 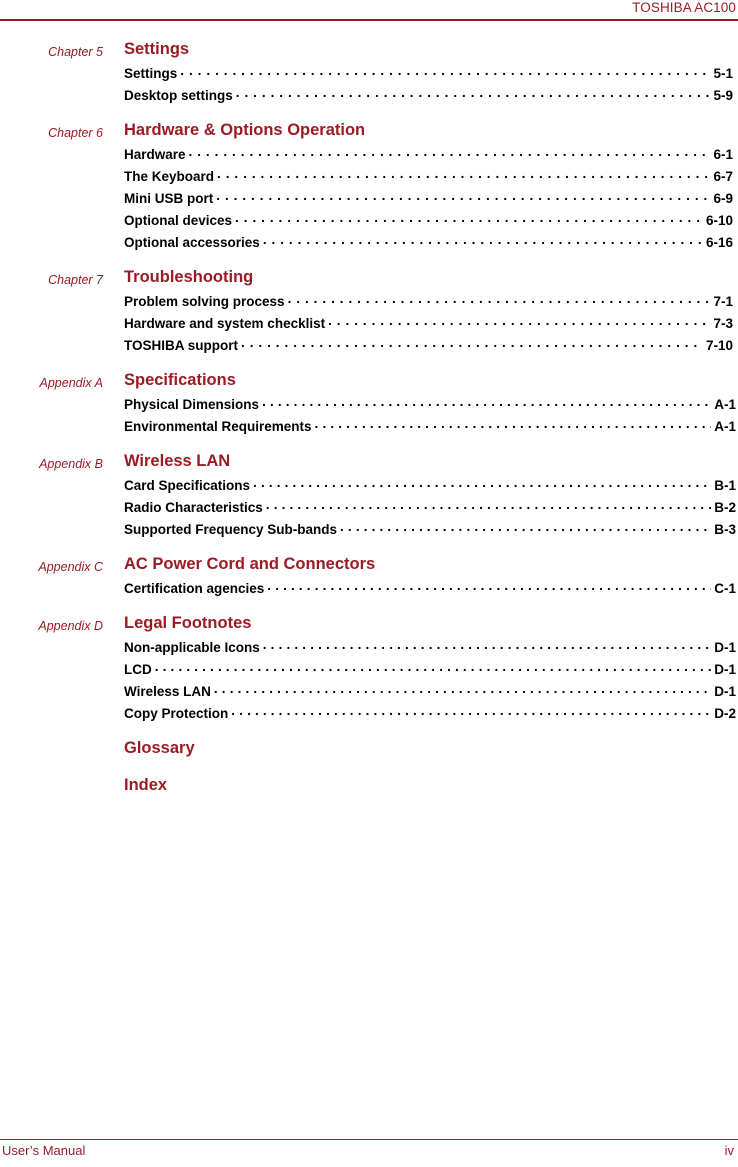 What do you see at coordinates (369, 751) in the screenshot?
I see `toc-standalone-heading: Glossary` at bounding box center [369, 751].